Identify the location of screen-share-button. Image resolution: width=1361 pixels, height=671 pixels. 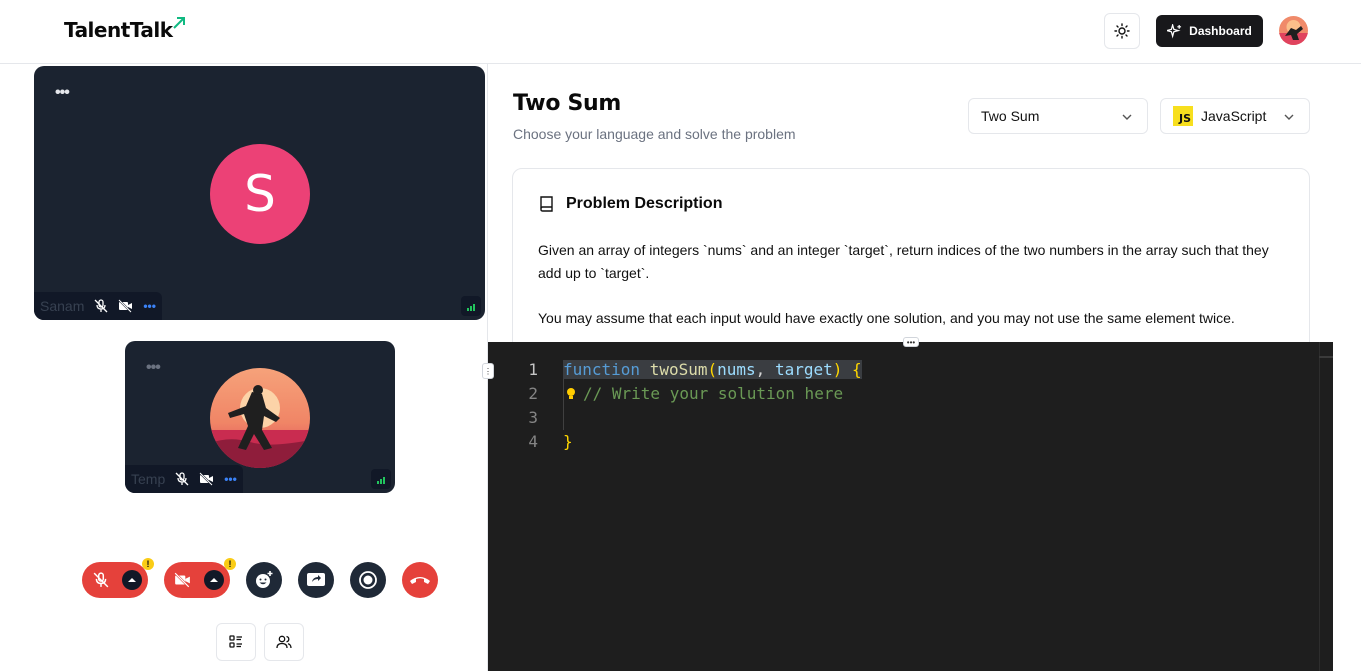
(316, 580).